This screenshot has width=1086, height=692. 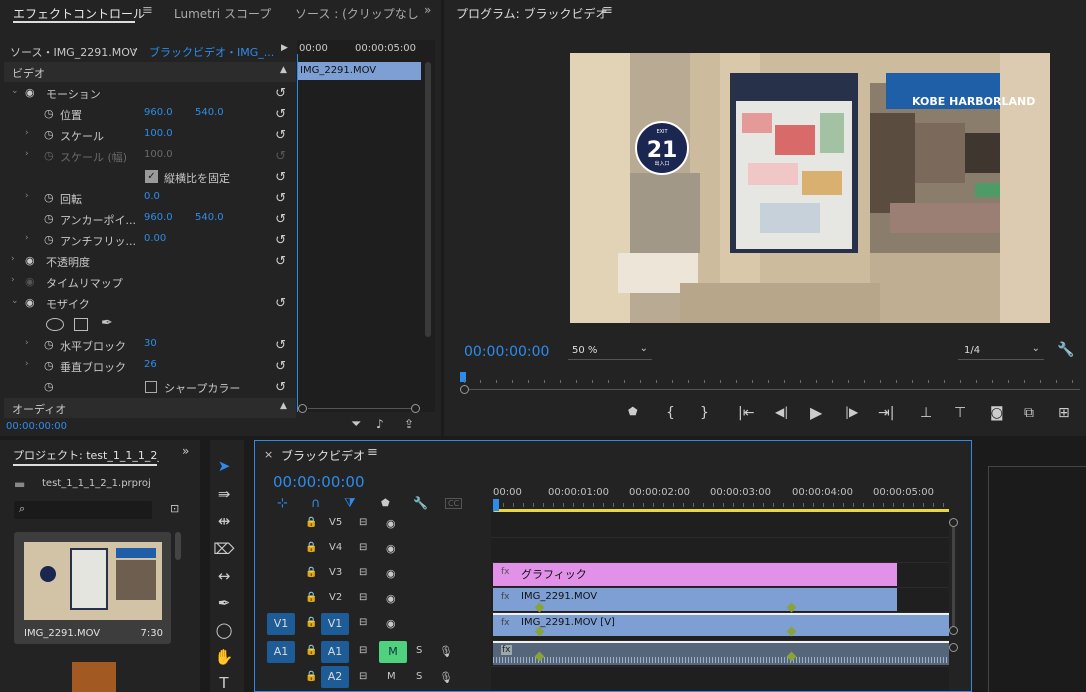 What do you see at coordinates (335, 677) in the screenshot?
I see `track-target-a2: A2` at bounding box center [335, 677].